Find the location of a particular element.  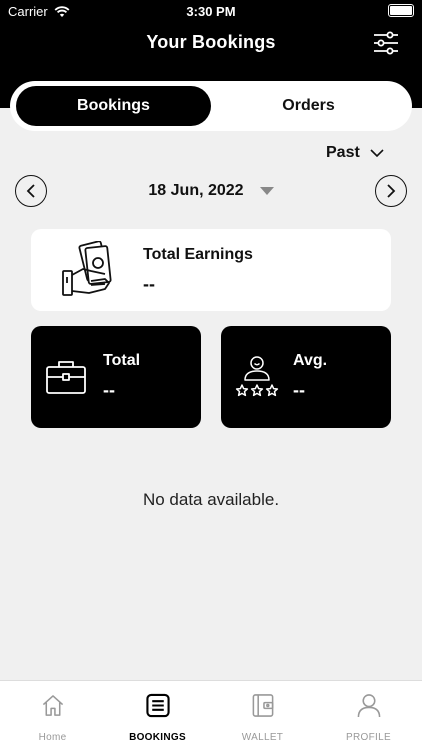

chevron-down-icon is located at coordinates (377, 153).